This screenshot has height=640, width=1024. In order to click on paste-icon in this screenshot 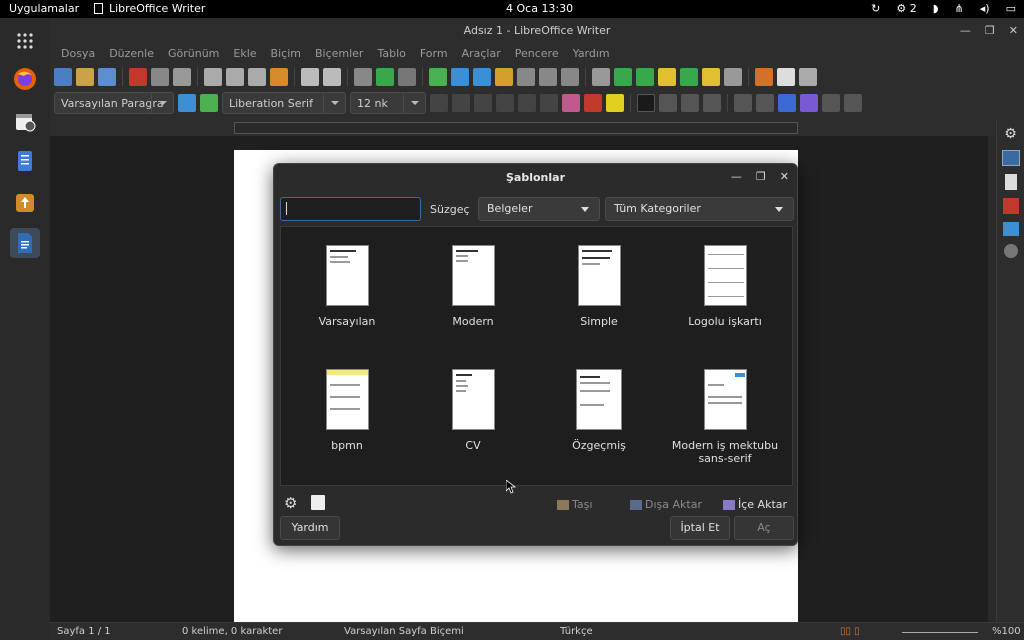, I will do `click(257, 77)`.